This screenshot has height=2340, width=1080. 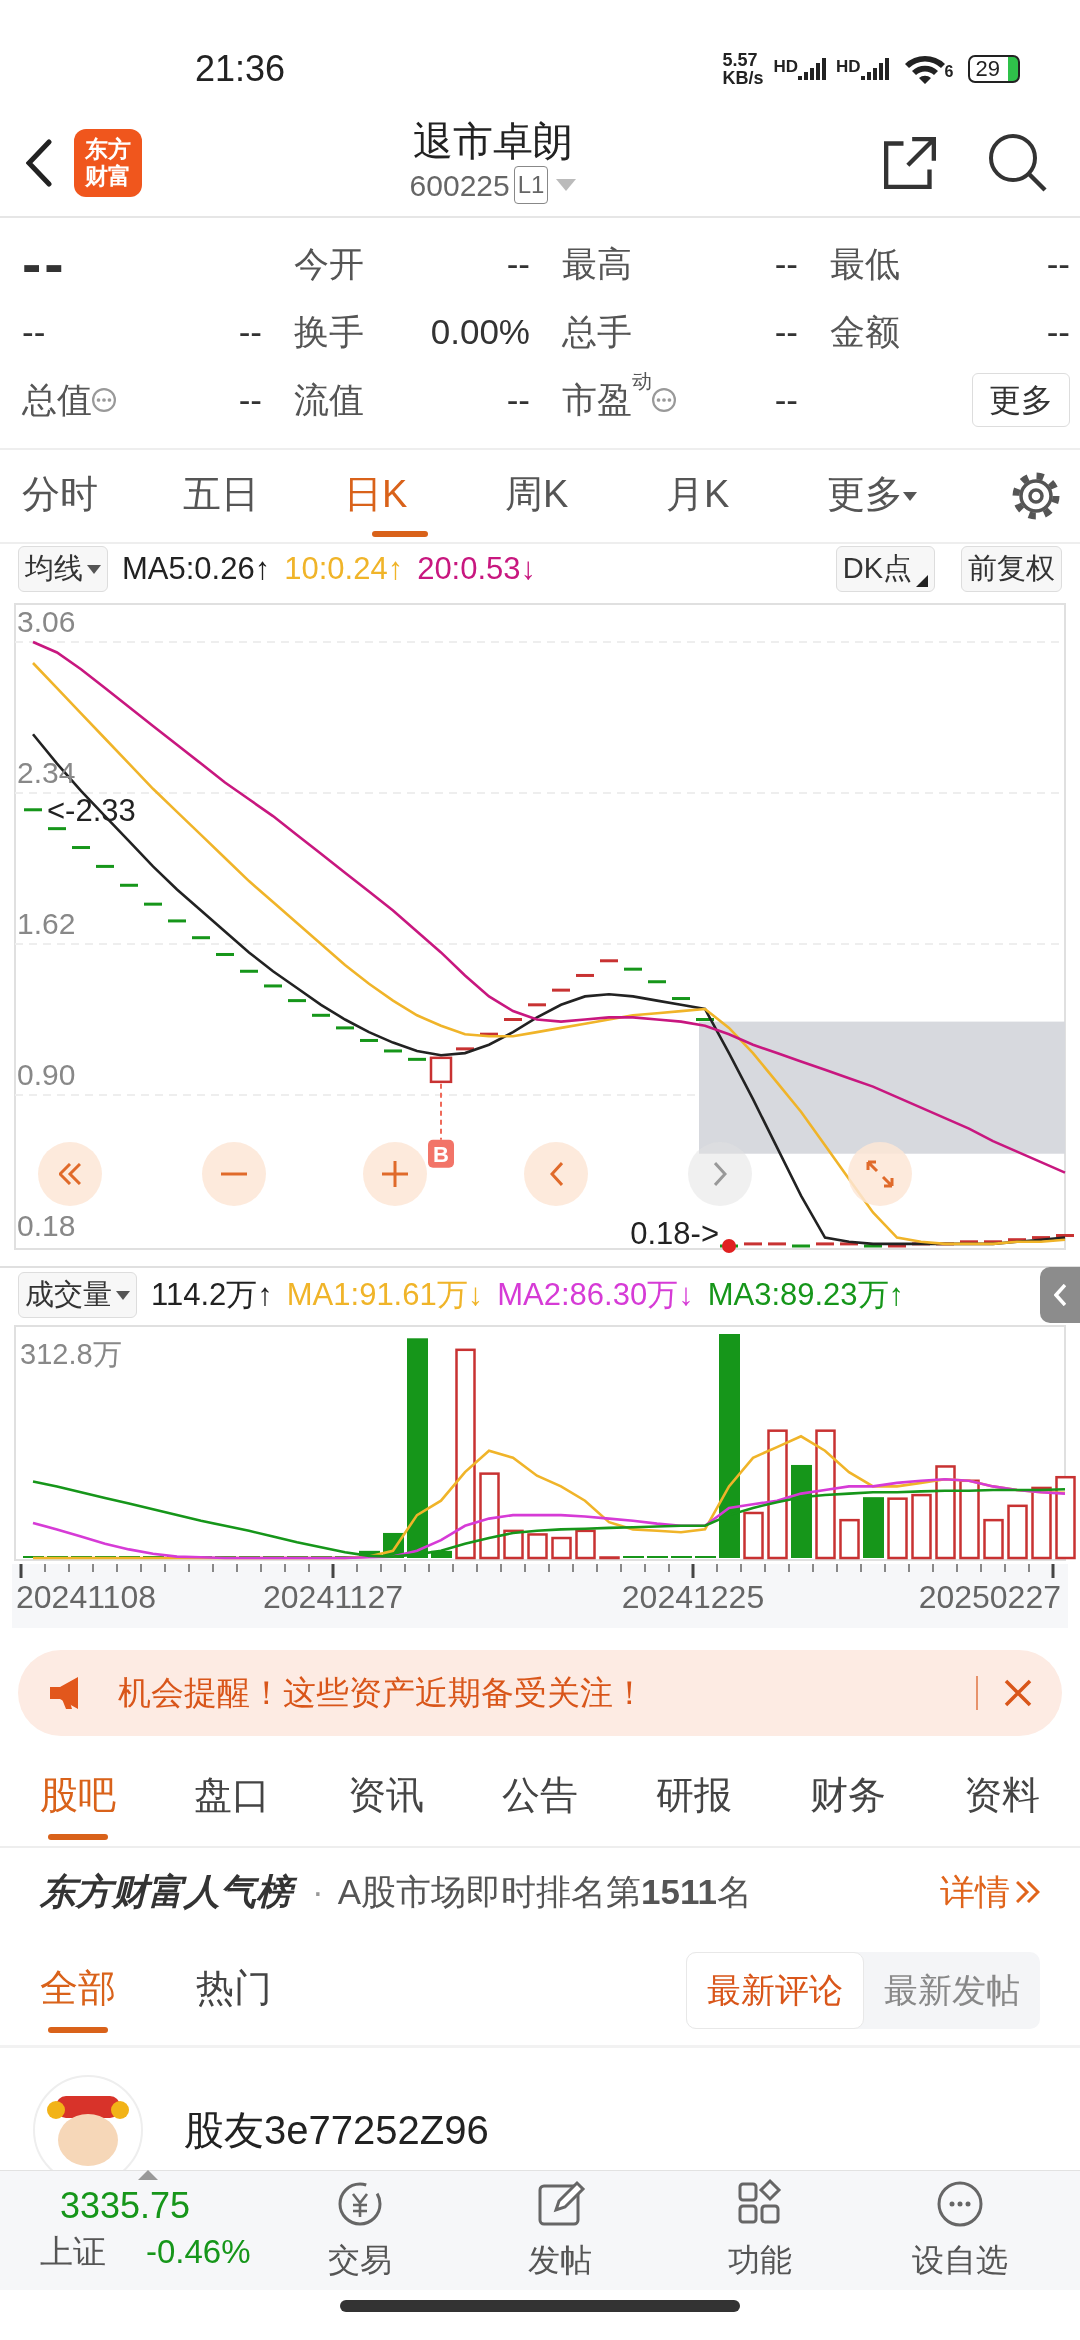 What do you see at coordinates (720, 1174) in the screenshot?
I see `chevron-right-icon` at bounding box center [720, 1174].